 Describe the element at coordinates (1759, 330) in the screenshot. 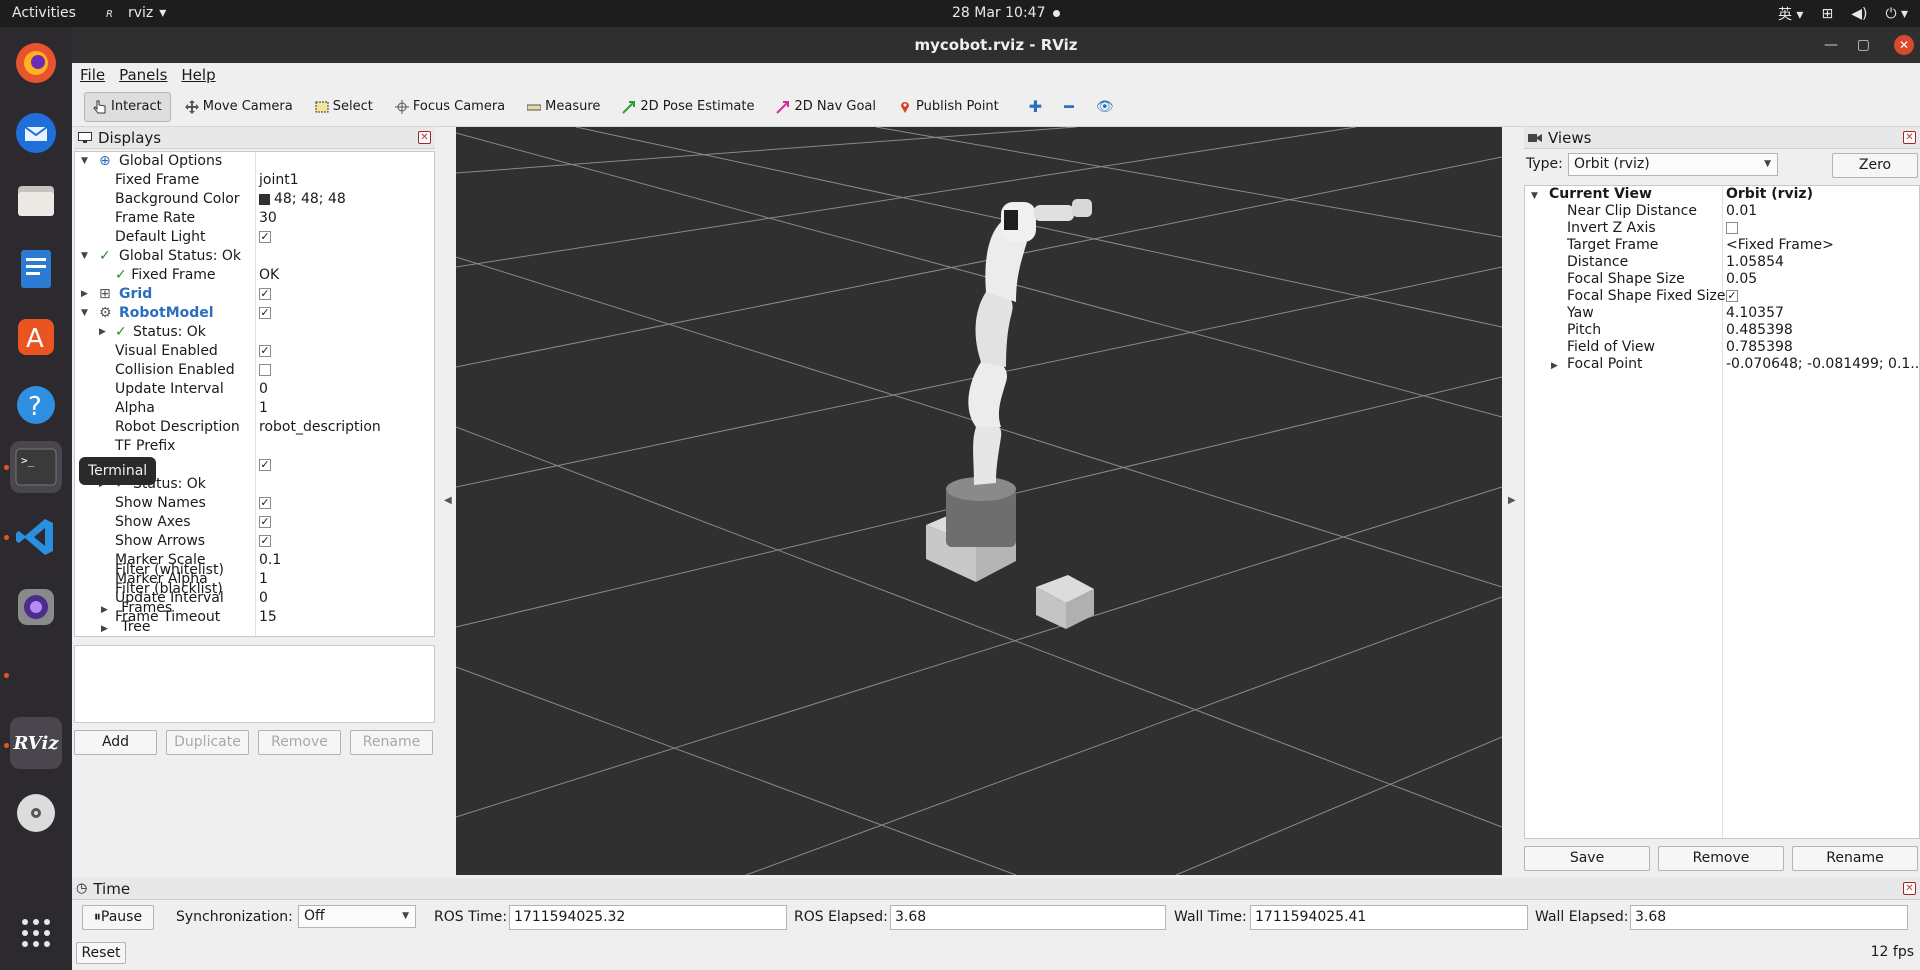

I see `prop-pitch-value: 0.485398` at that location.